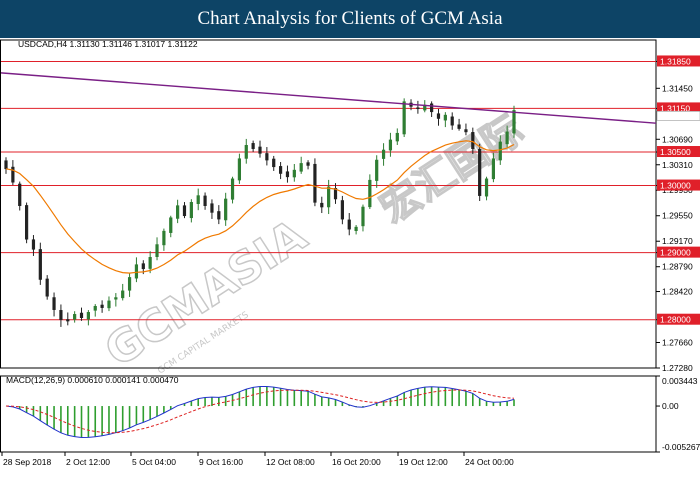 The height and width of the screenshot is (500, 700). Describe the element at coordinates (670, 406) in the screenshot. I see `macd-tick-label: 0.00` at that location.